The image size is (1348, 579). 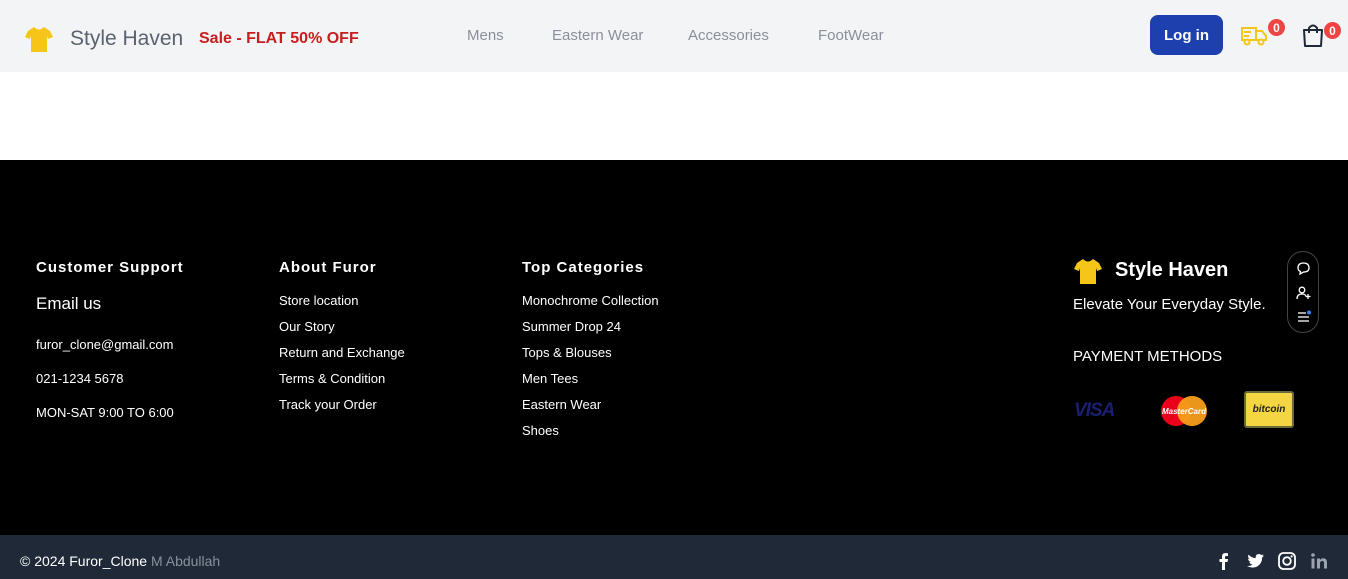 What do you see at coordinates (1255, 561) in the screenshot?
I see `twitter-icon` at bounding box center [1255, 561].